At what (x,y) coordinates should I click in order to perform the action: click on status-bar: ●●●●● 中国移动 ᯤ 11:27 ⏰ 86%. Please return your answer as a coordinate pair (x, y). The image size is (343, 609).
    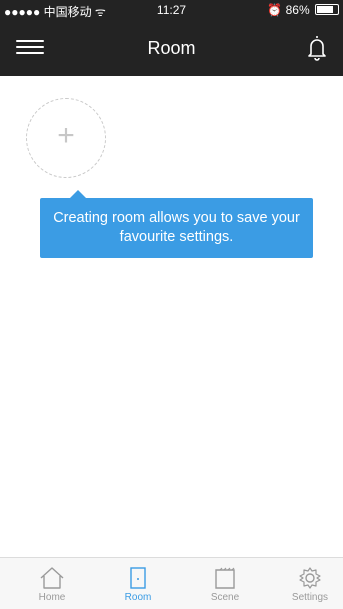
    Looking at the image, I should click on (171, 10).